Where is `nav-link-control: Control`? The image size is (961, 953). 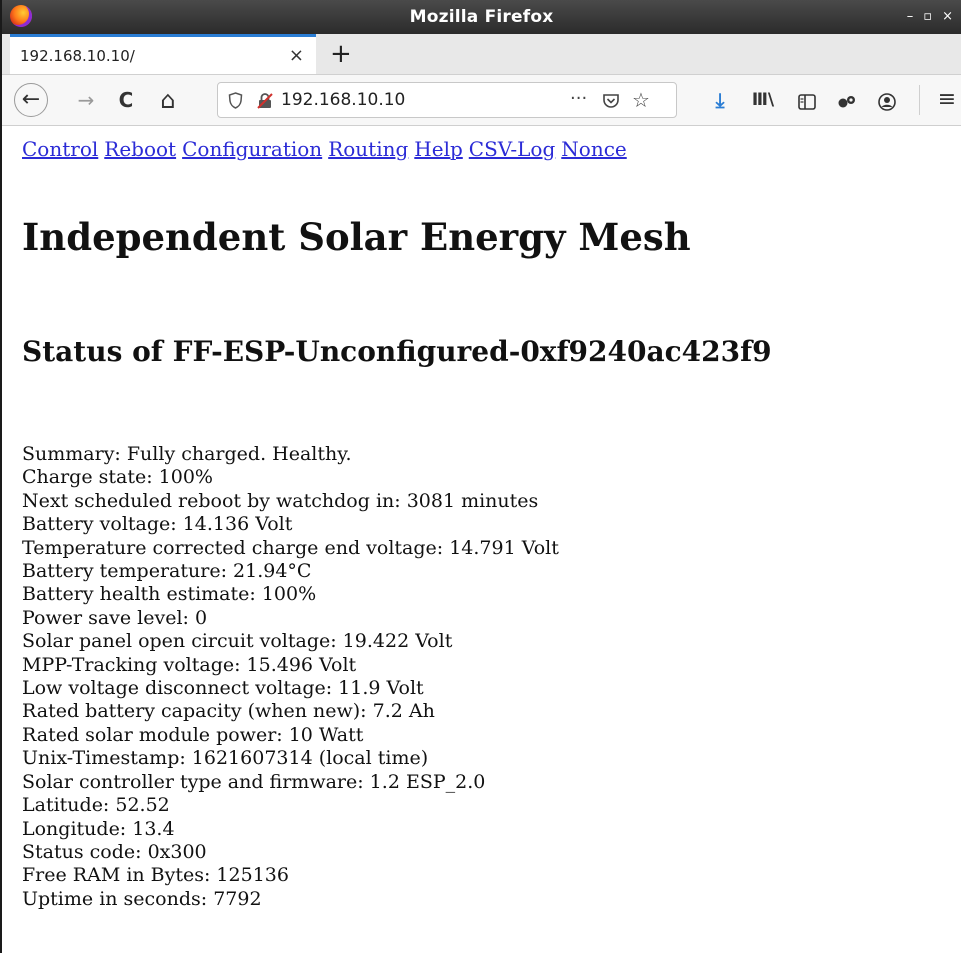 nav-link-control: Control is located at coordinates (60, 149).